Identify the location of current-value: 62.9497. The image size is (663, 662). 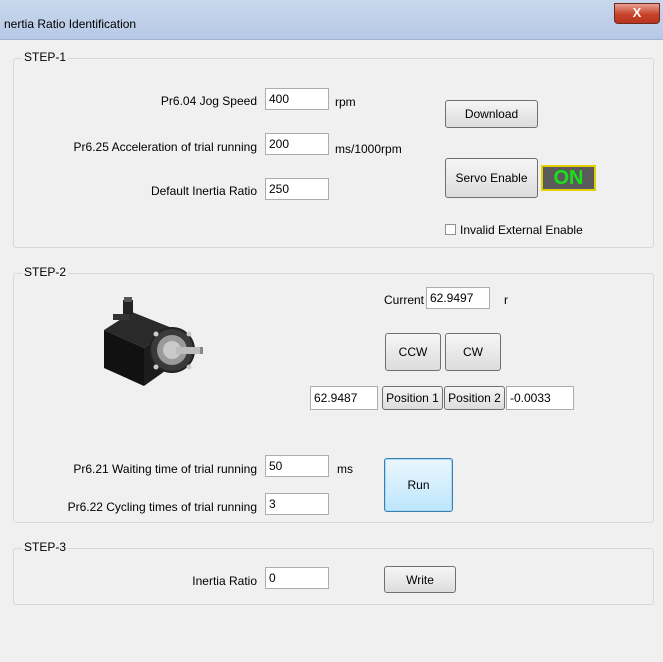
(458, 298).